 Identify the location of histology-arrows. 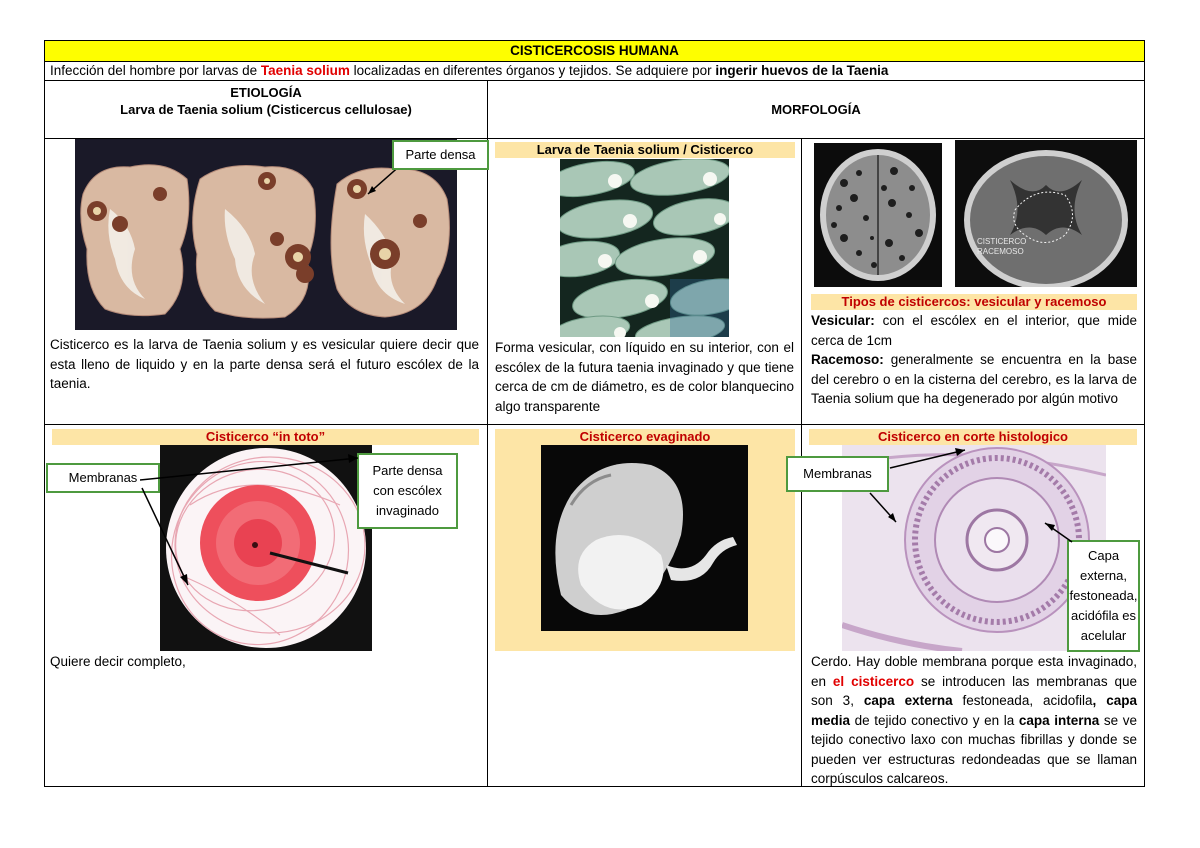
(971, 495).